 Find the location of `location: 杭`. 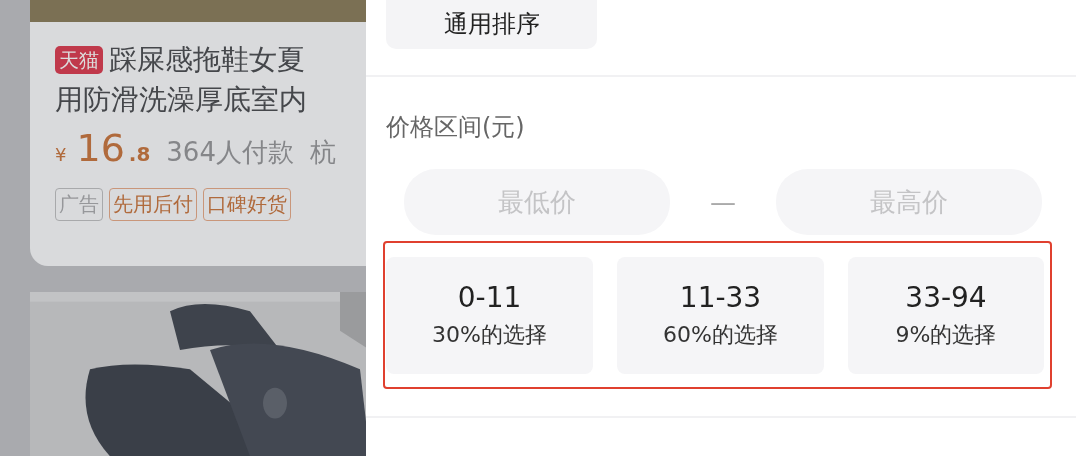

location: 杭 is located at coordinates (322, 152).